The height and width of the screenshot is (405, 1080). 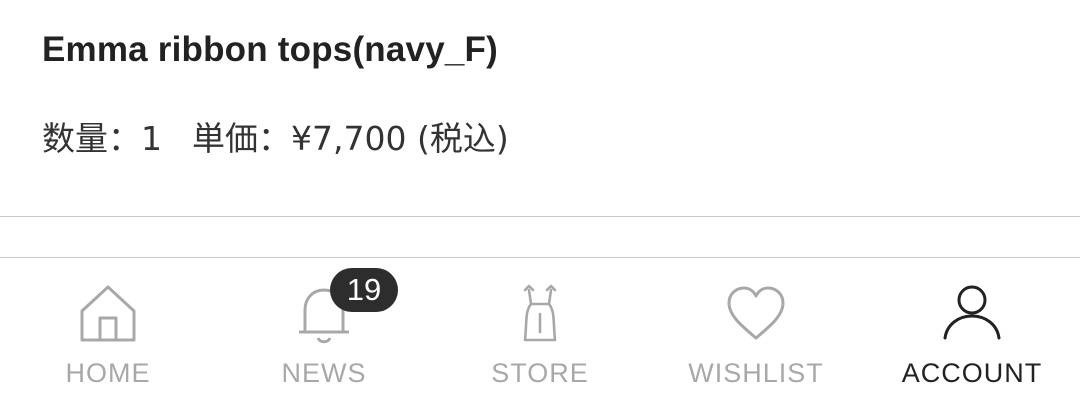 What do you see at coordinates (972, 313) in the screenshot?
I see `person-icon` at bounding box center [972, 313].